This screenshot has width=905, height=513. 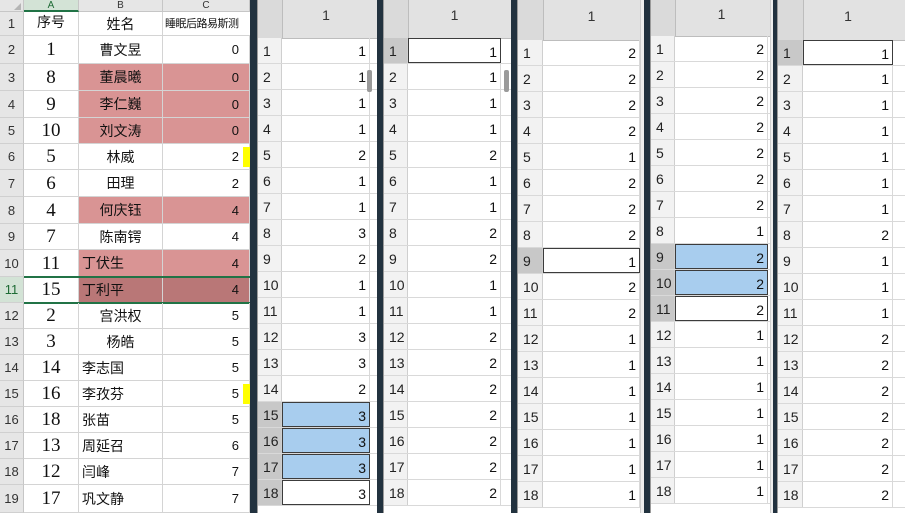 What do you see at coordinates (51, 472) in the screenshot?
I see `seq-cell: 12` at bounding box center [51, 472].